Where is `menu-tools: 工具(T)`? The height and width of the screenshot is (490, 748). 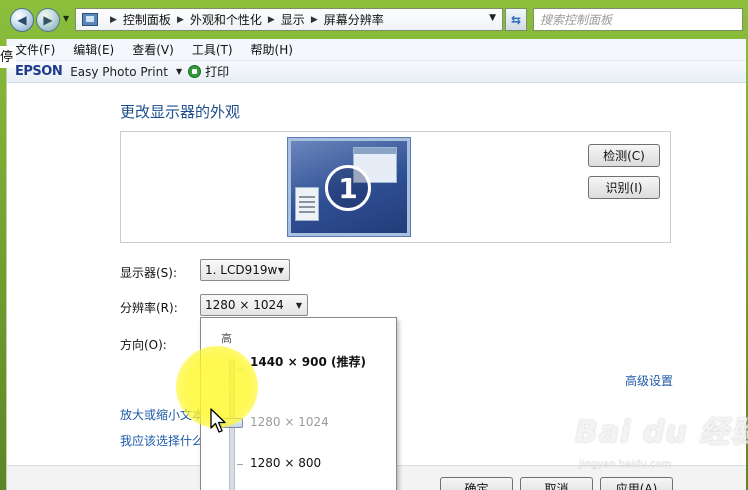
menu-tools: 工具(T) is located at coordinates (212, 49).